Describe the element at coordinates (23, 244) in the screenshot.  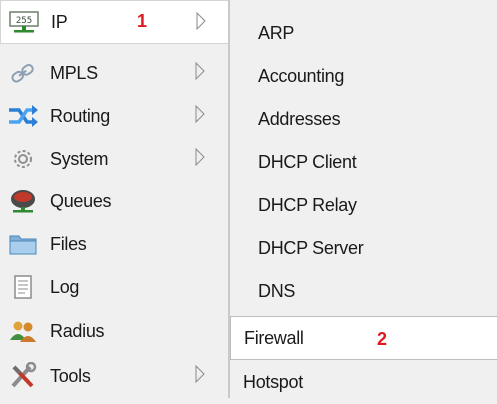
I see `folder-icon` at that location.